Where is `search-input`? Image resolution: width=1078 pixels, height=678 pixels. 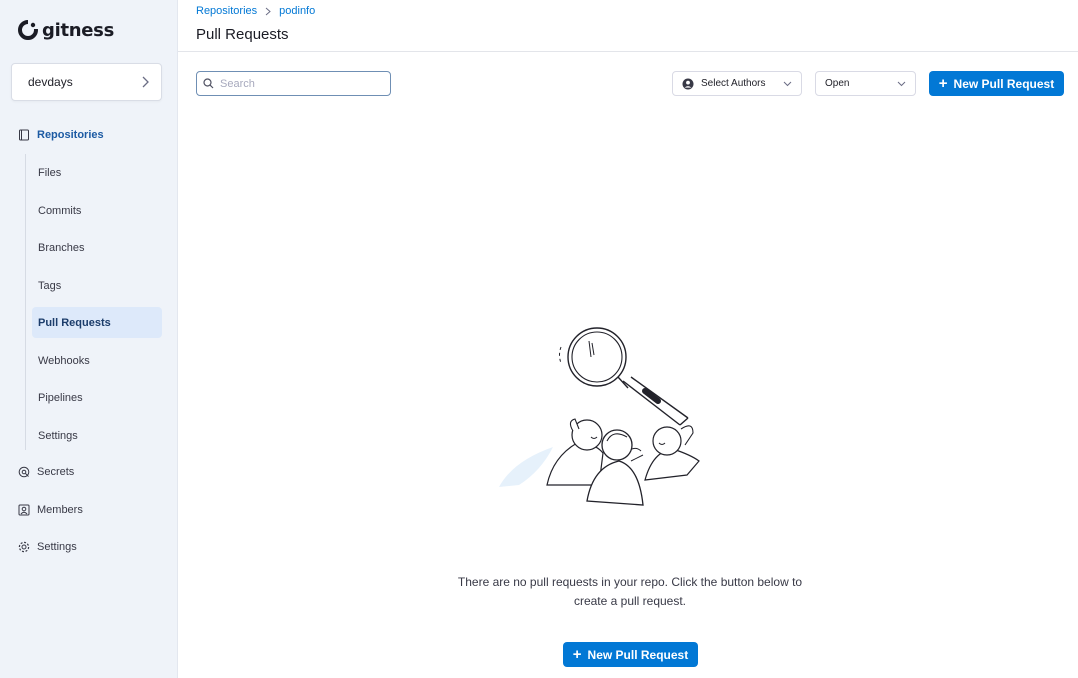 search-input is located at coordinates (300, 83).